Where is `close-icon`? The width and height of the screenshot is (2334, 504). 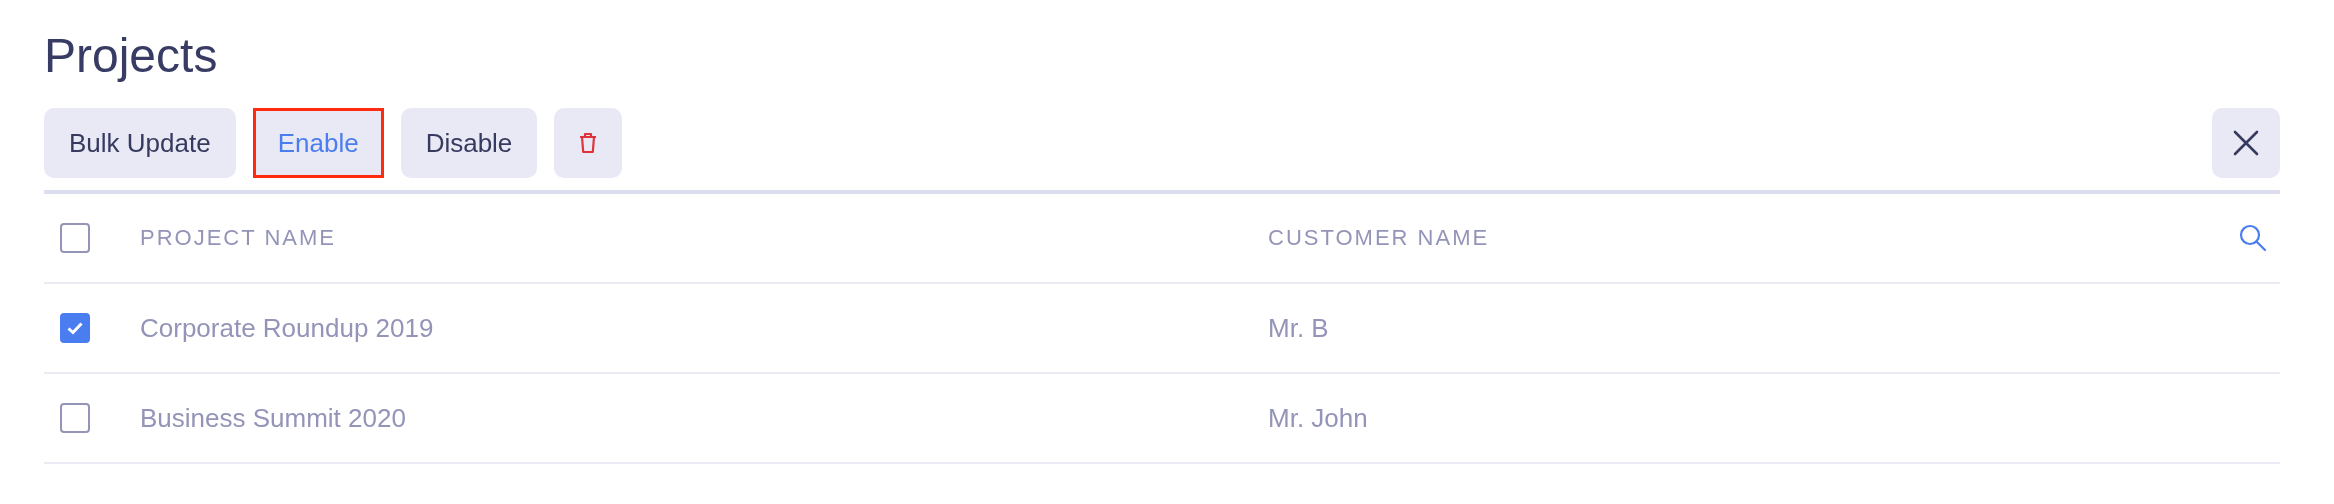 close-icon is located at coordinates (2246, 143).